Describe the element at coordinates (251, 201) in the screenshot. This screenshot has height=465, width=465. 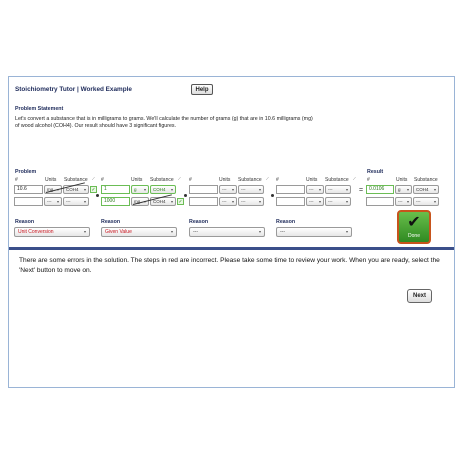
I see `term3-substance-bottom: --- ▾` at that location.